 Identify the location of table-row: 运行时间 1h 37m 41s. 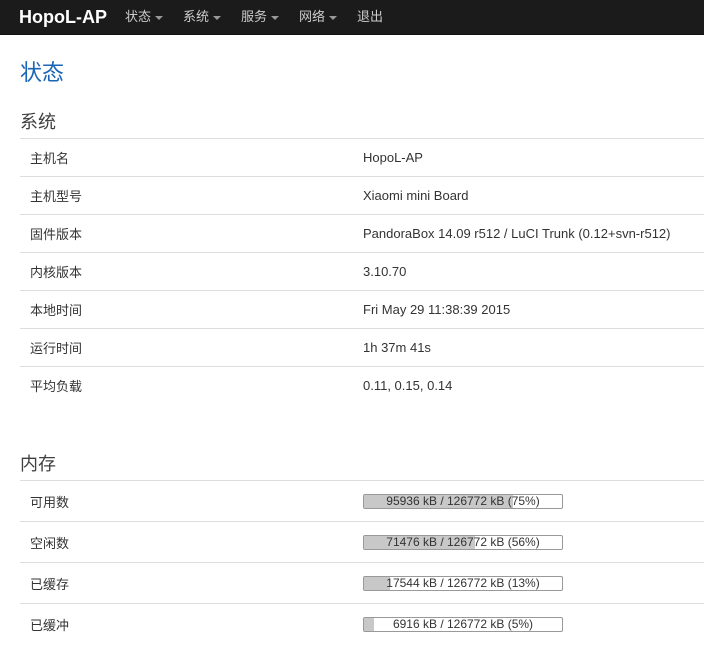
(362, 347).